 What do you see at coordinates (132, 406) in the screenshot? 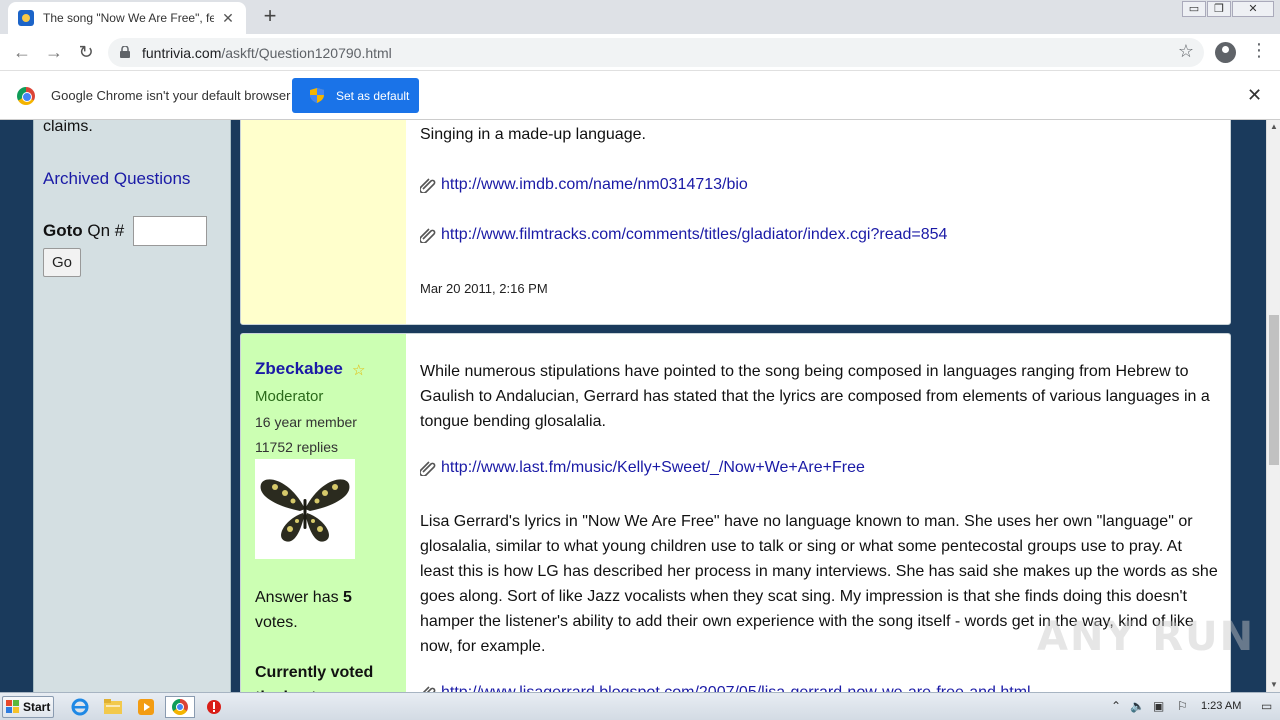
I see `left-sidebar: claims. Archived Questions Goto Qn # Go` at bounding box center [132, 406].